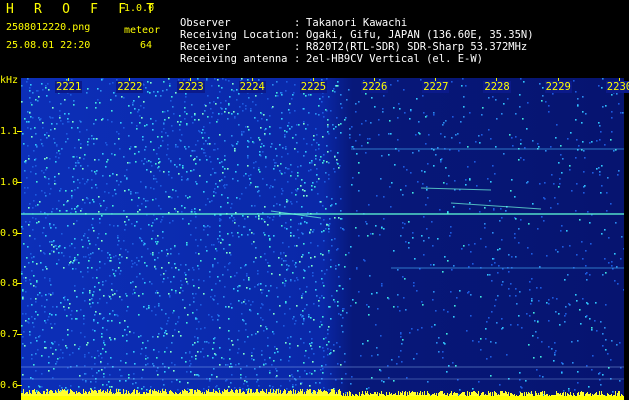  Describe the element at coordinates (191, 87) in the screenshot. I see `x-tick-label: 2223` at that location.